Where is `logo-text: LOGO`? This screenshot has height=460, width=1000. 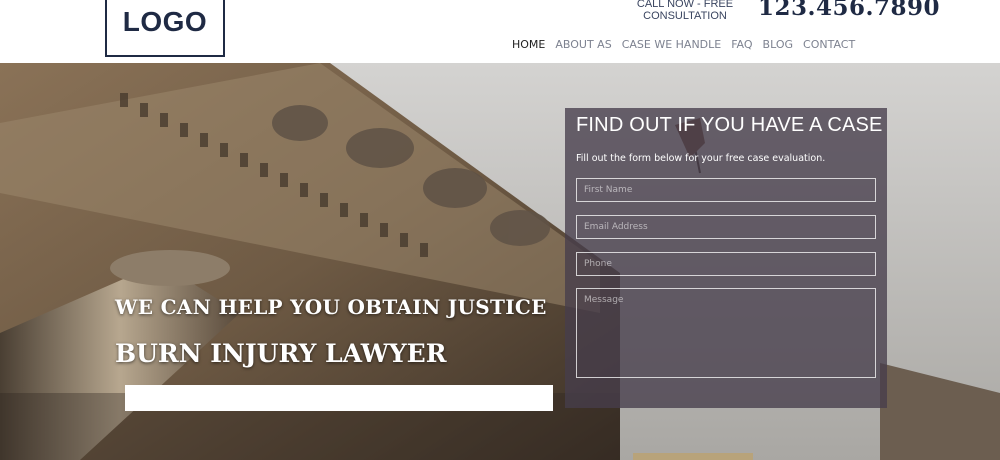
logo-text: LOGO is located at coordinates (165, 21).